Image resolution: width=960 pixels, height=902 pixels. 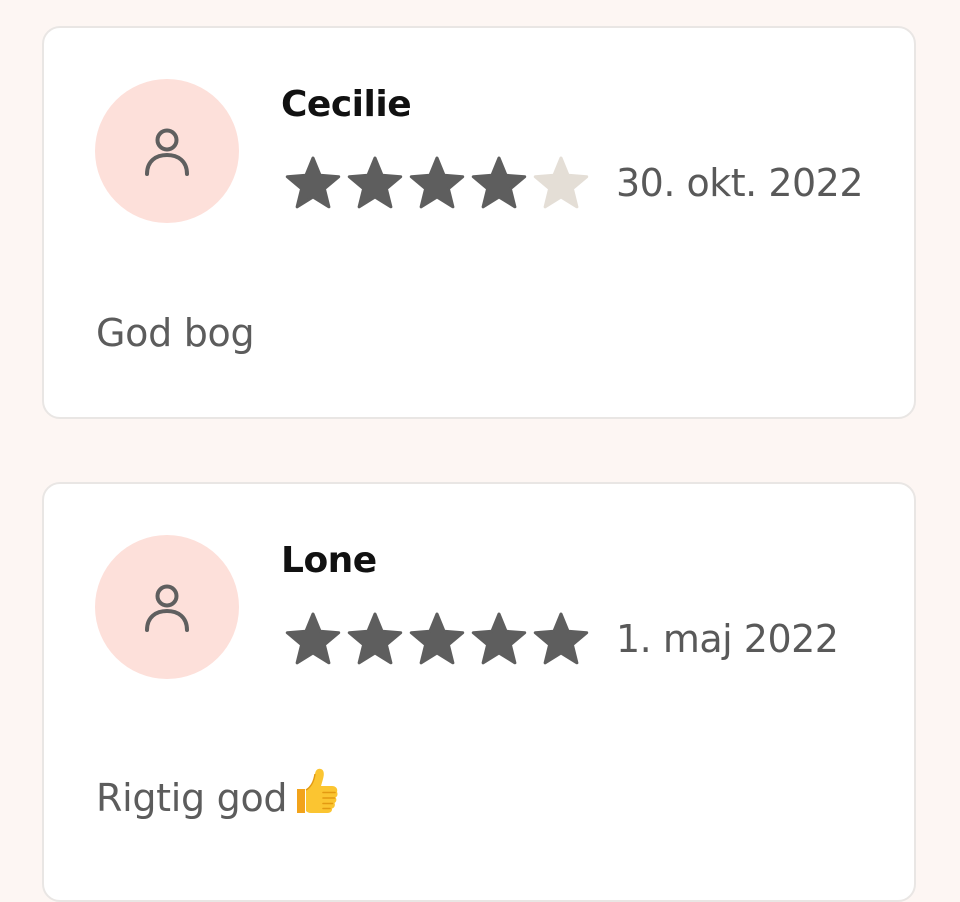 What do you see at coordinates (727, 639) in the screenshot?
I see `review-date: 1. maj 2022` at bounding box center [727, 639].